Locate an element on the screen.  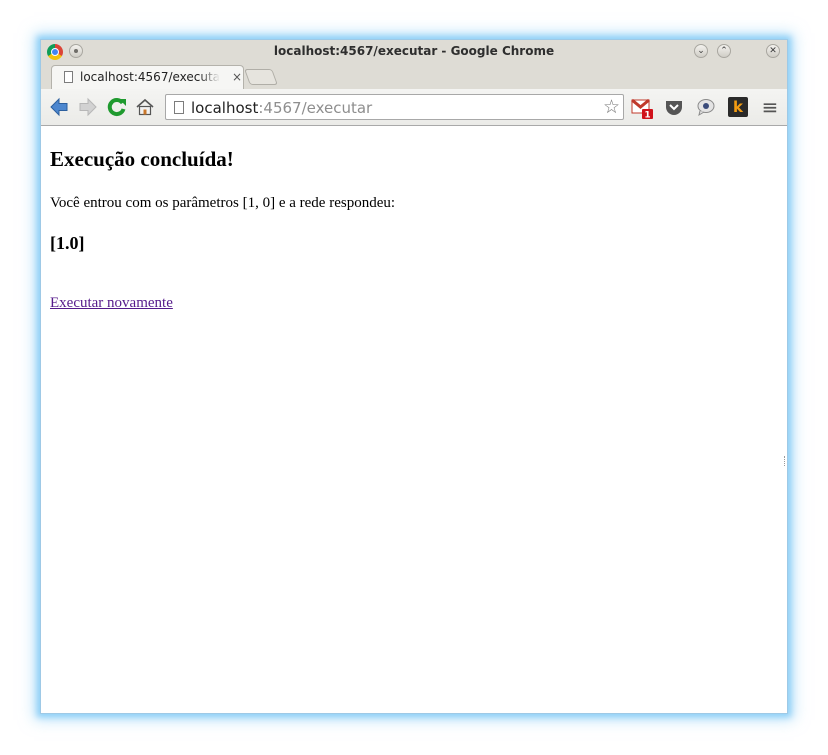
network-output: [1.0] is located at coordinates (67, 243).